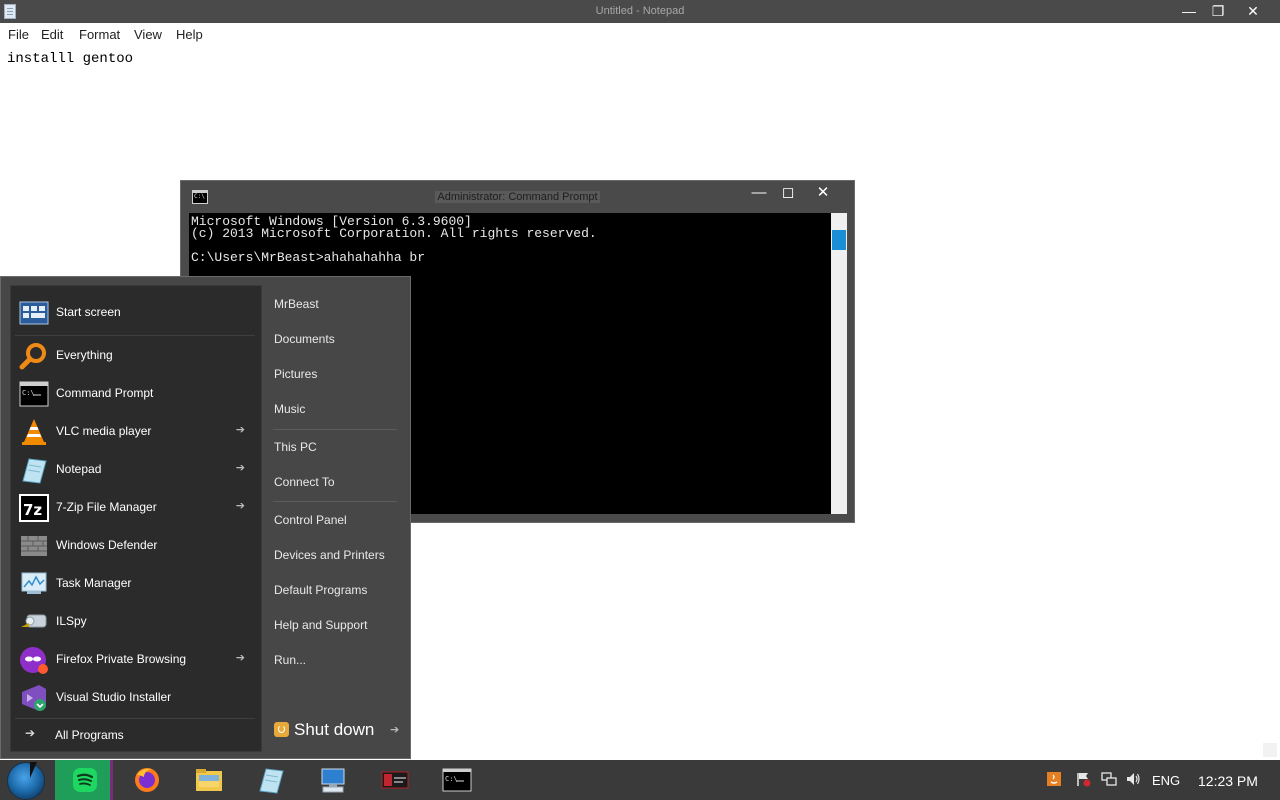 The width and height of the screenshot is (1280, 800). I want to click on media-app-icon, so click(395, 780).